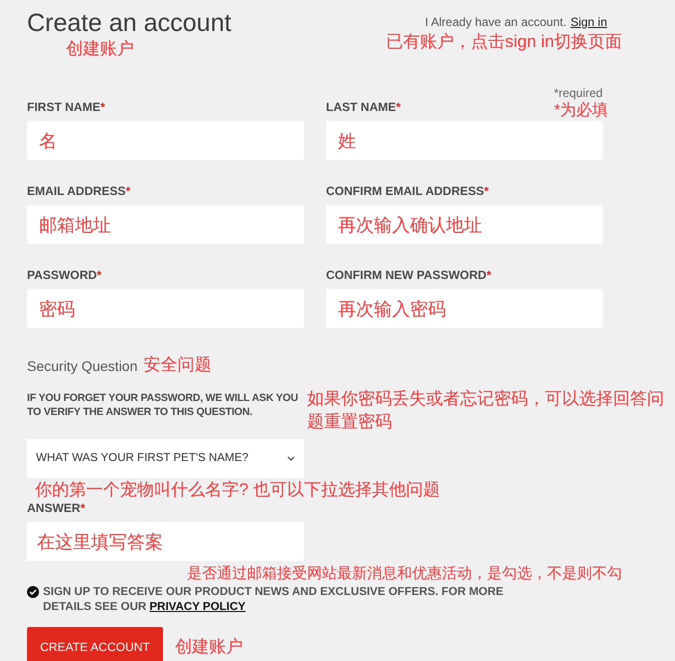 Image resolution: width=675 pixels, height=661 pixels. Describe the element at coordinates (82, 366) in the screenshot. I see `section-heading: Security Question` at that location.